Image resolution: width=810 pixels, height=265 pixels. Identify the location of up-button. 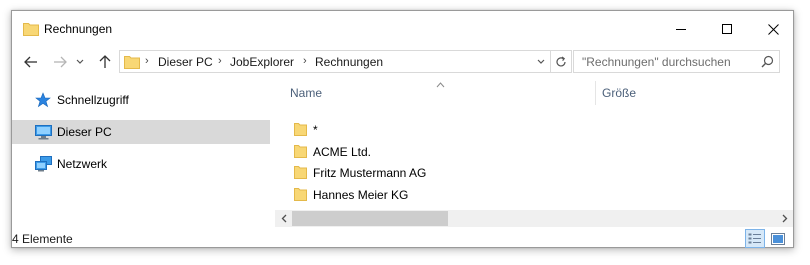
(105, 62).